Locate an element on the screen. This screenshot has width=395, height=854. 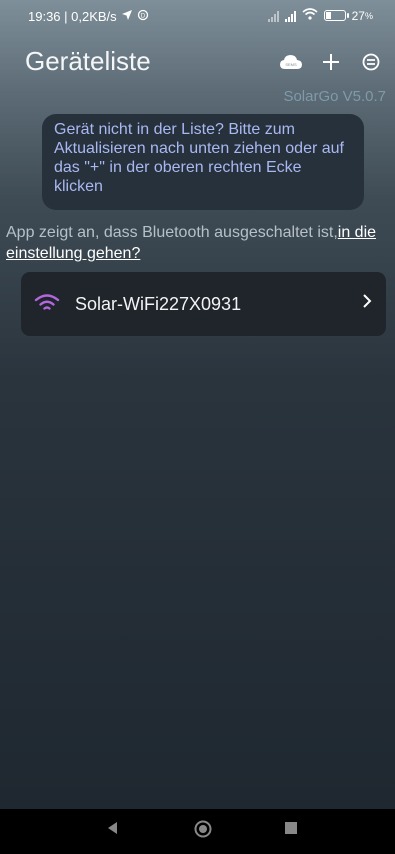
home-icon is located at coordinates (203, 831).